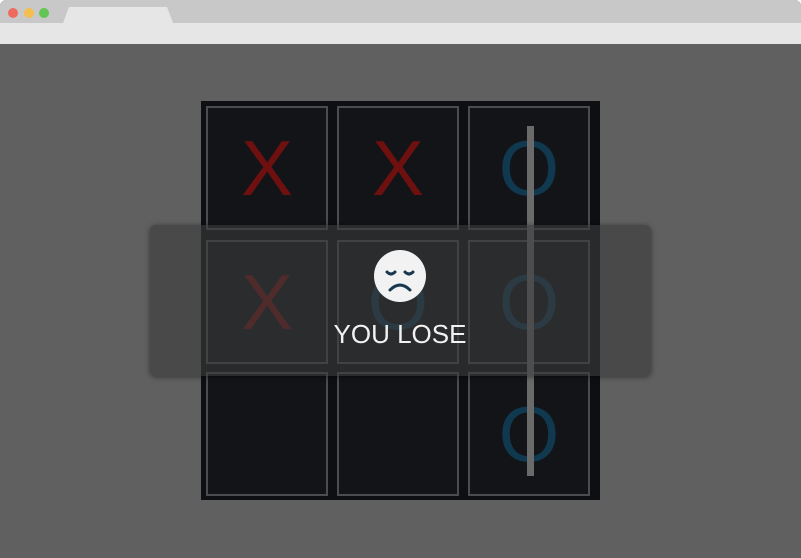 Image resolution: width=801 pixels, height=558 pixels. Describe the element at coordinates (44, 13) in the screenshot. I see `maximize-window-icon` at that location.